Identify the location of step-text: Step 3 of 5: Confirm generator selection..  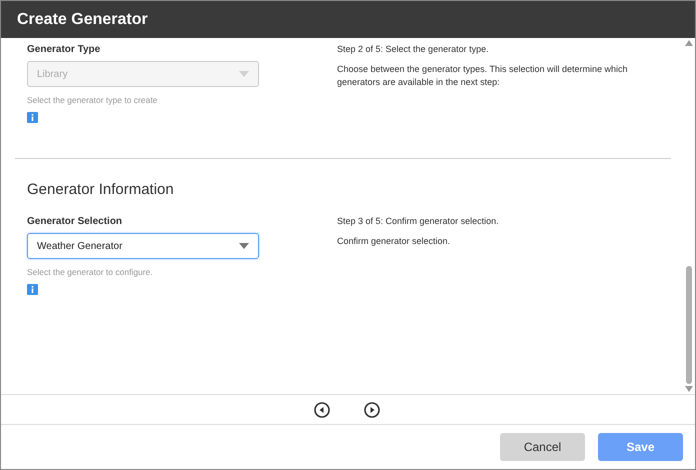
(418, 221).